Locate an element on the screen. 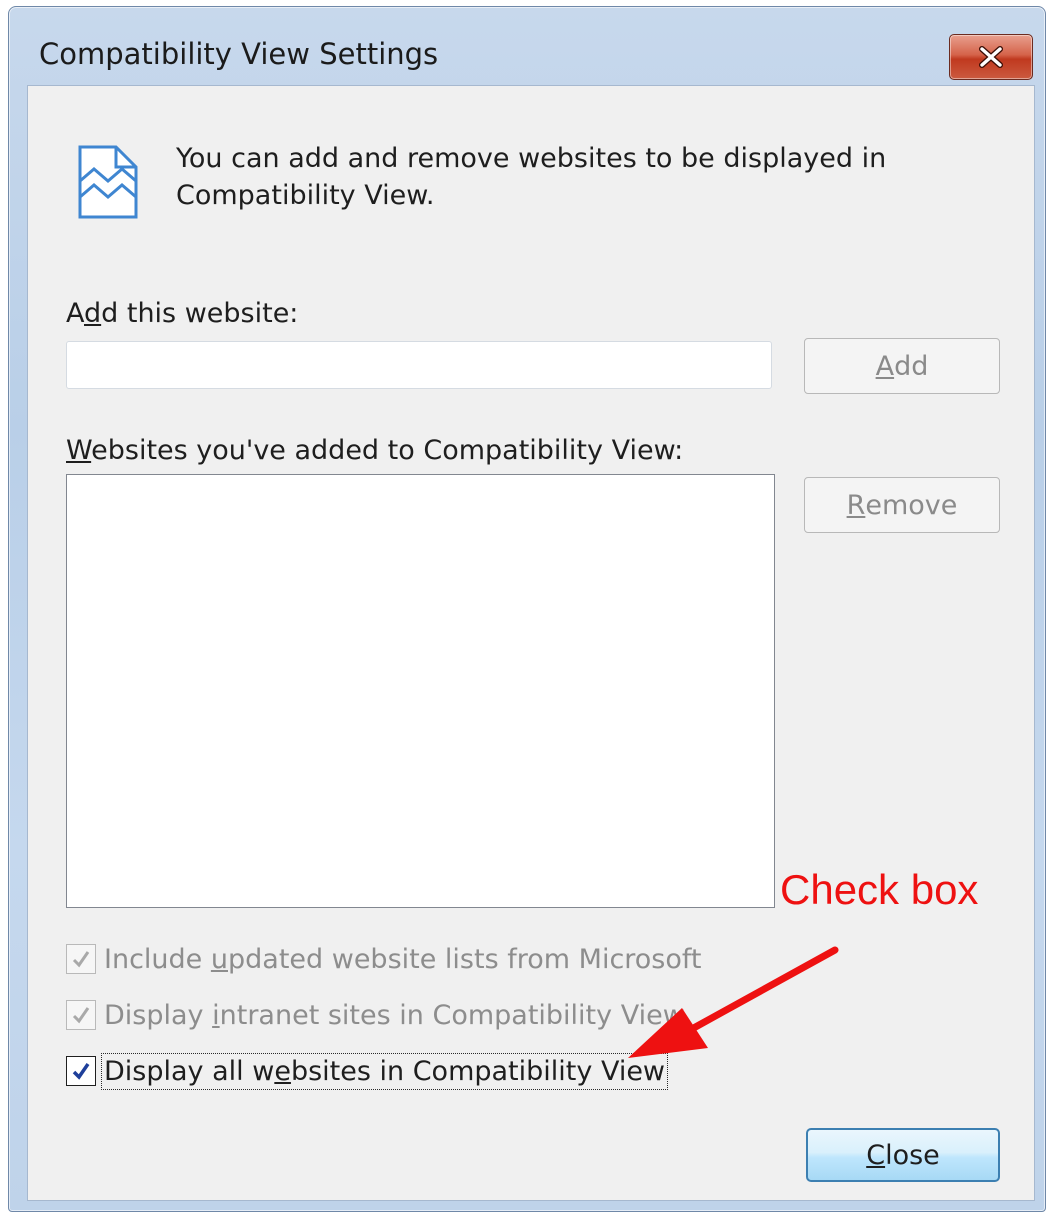  add-website-label: Add this website: is located at coordinates (182, 313).